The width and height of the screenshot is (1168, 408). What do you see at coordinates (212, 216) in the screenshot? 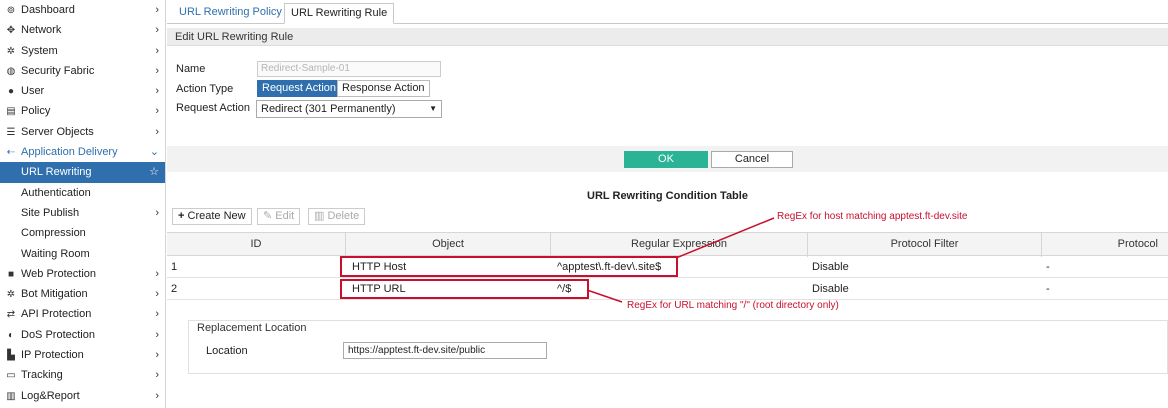
I see `create-new-button: + Create New` at bounding box center [212, 216].